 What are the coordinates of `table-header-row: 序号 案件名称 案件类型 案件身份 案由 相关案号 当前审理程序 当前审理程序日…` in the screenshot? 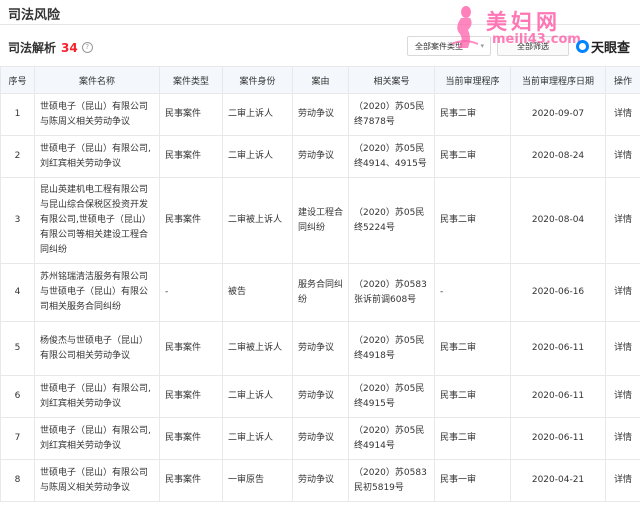 It's located at (320, 80).